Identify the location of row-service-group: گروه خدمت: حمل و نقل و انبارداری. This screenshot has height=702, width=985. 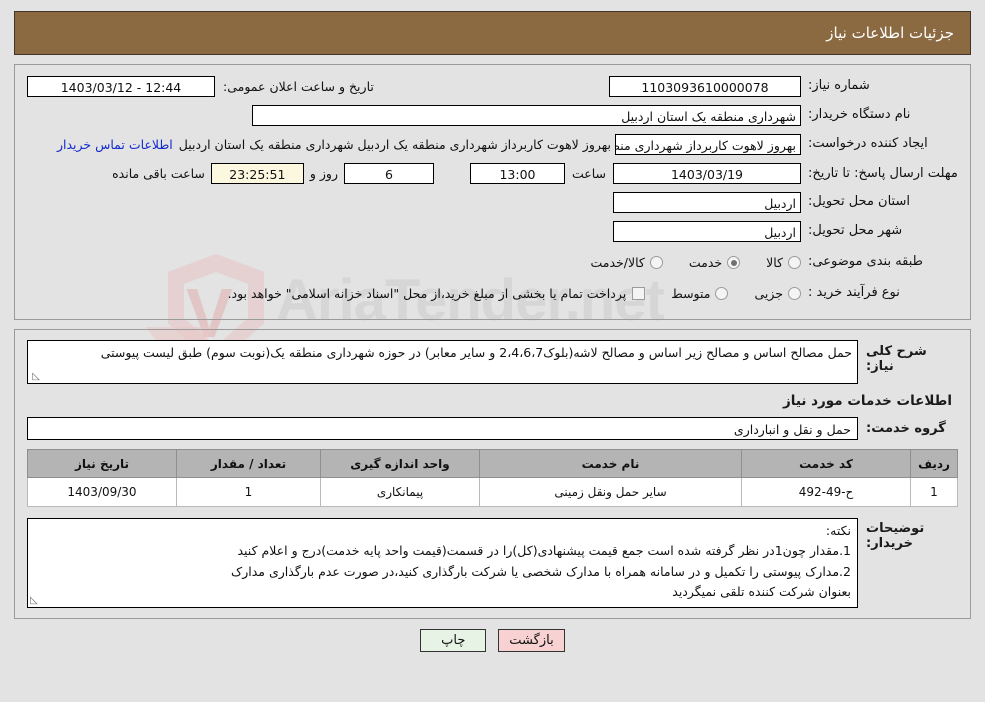
(492, 428).